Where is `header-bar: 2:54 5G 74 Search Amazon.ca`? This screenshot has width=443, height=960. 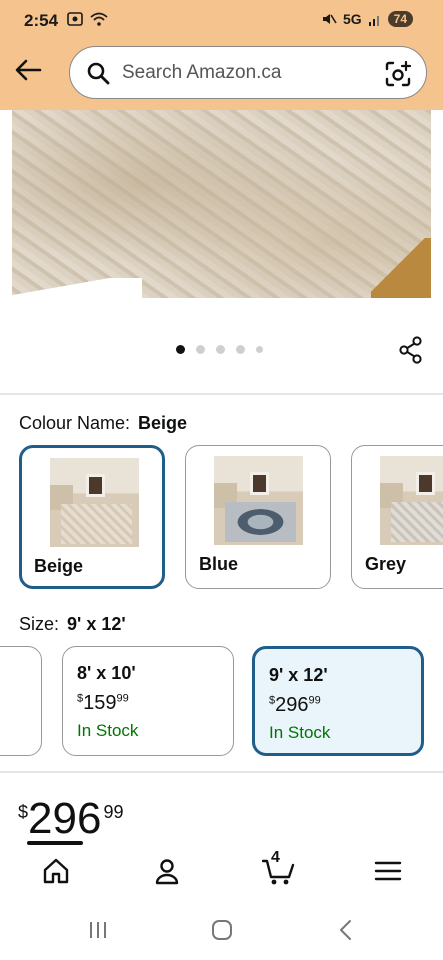 header-bar: 2:54 5G 74 Search Amazon.ca is located at coordinates (221, 55).